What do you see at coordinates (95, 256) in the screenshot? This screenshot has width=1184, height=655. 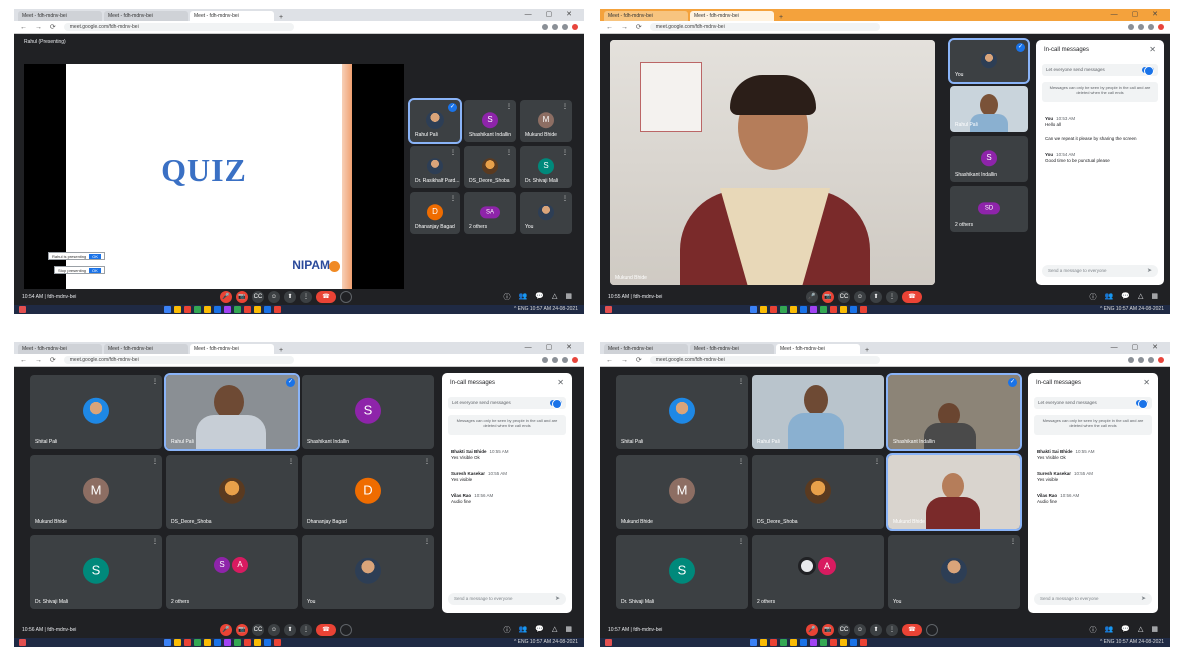 I see `popup-button: OK` at bounding box center [95, 256].